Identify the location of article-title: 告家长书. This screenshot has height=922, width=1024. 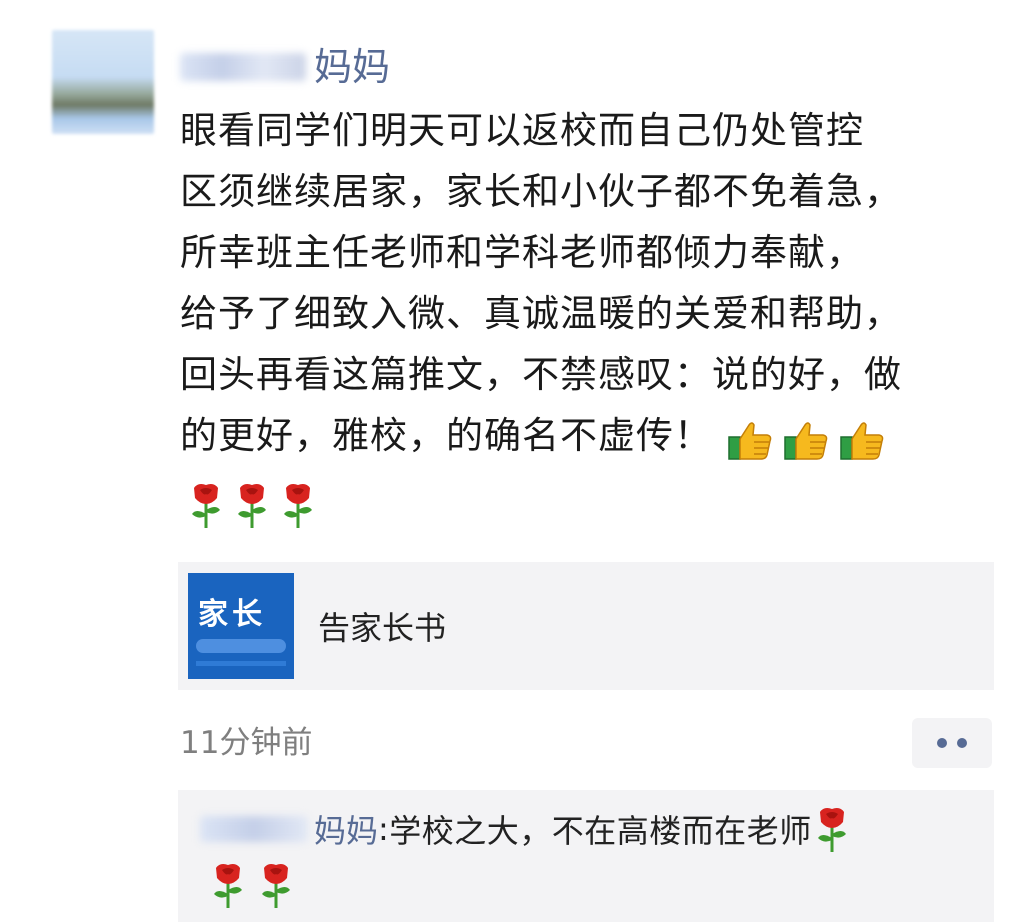
(382, 628).